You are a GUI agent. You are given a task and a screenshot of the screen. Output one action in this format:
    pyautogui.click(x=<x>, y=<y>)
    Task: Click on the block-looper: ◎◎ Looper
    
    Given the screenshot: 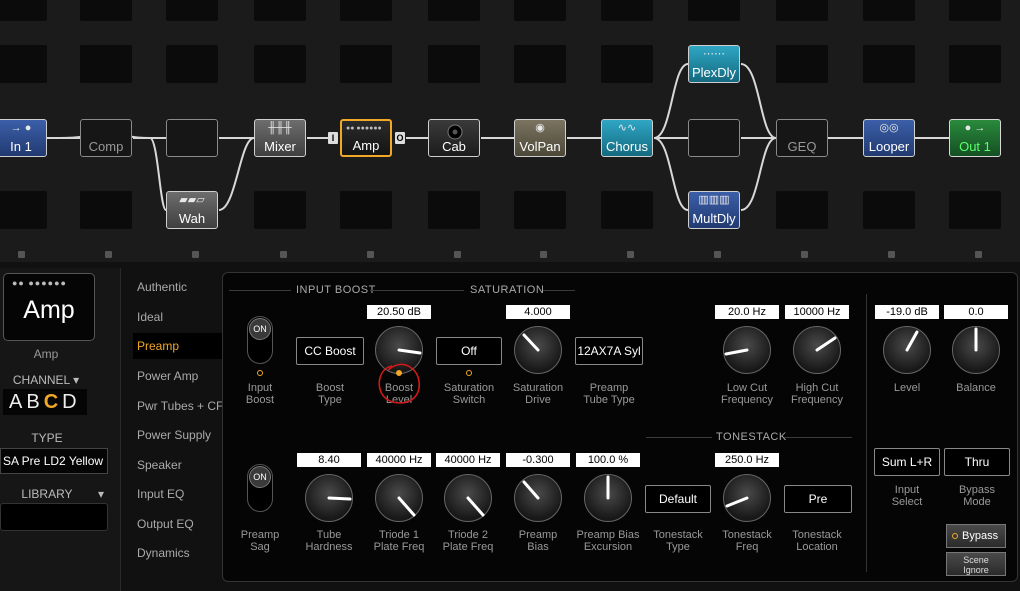 What is the action you would take?
    pyautogui.click(x=889, y=138)
    